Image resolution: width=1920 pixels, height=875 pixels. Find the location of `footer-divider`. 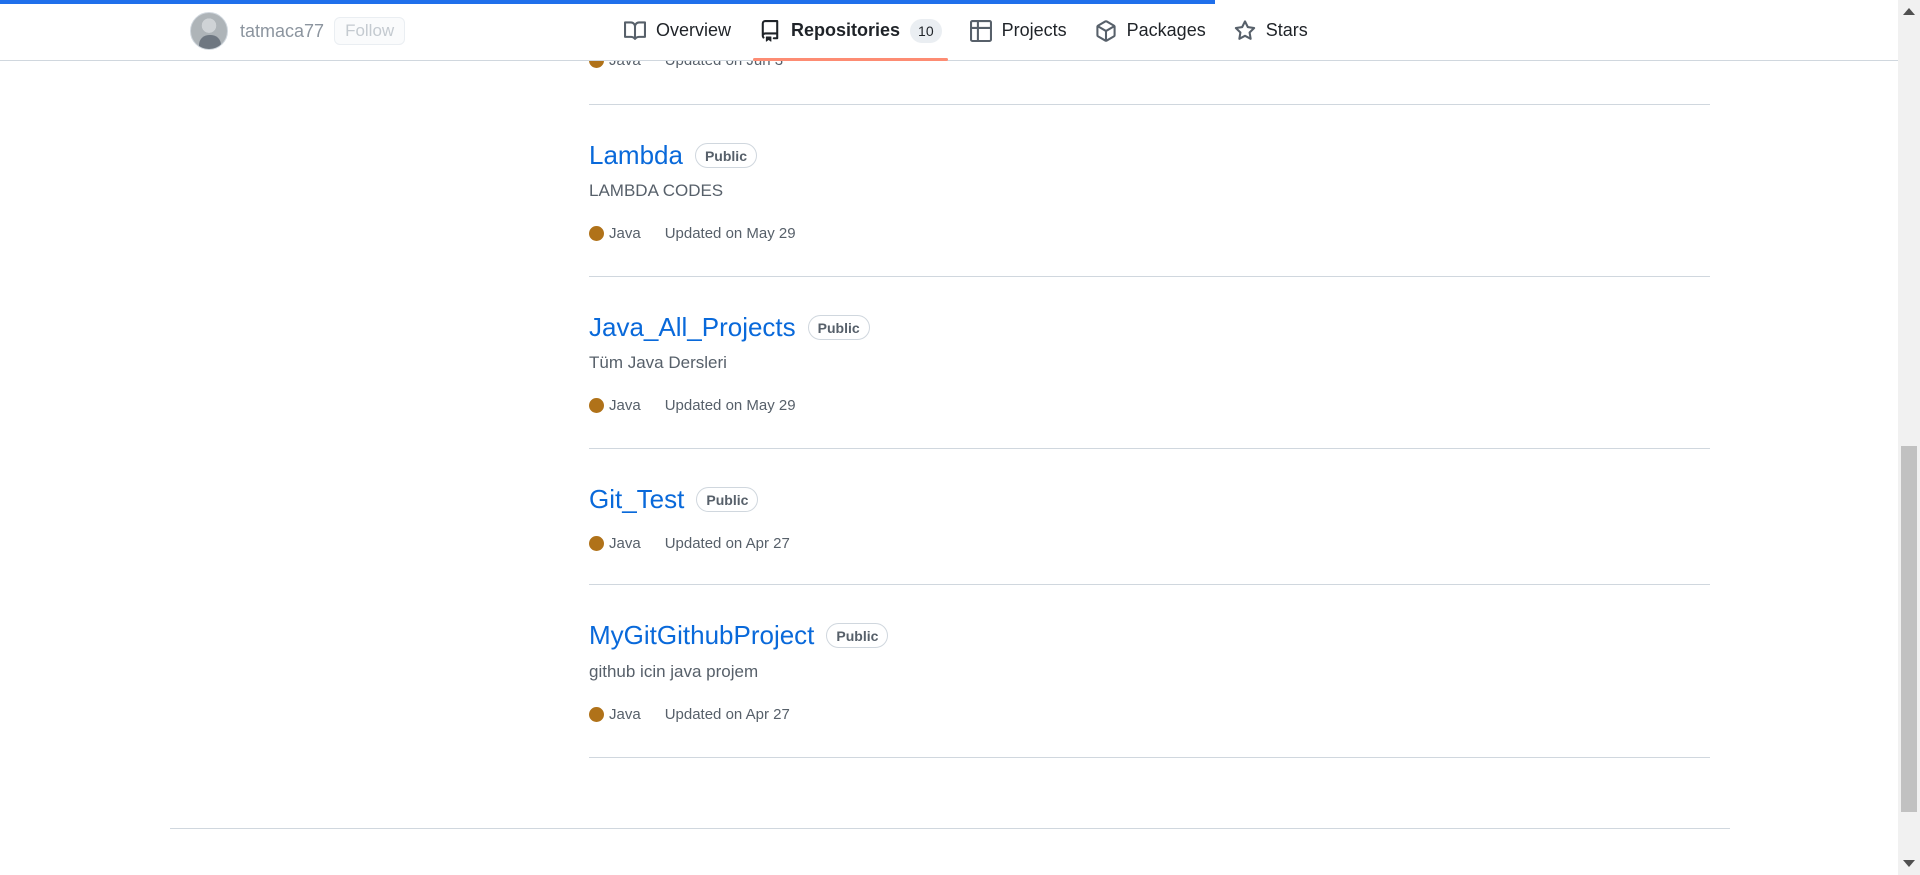

footer-divider is located at coordinates (950, 828).